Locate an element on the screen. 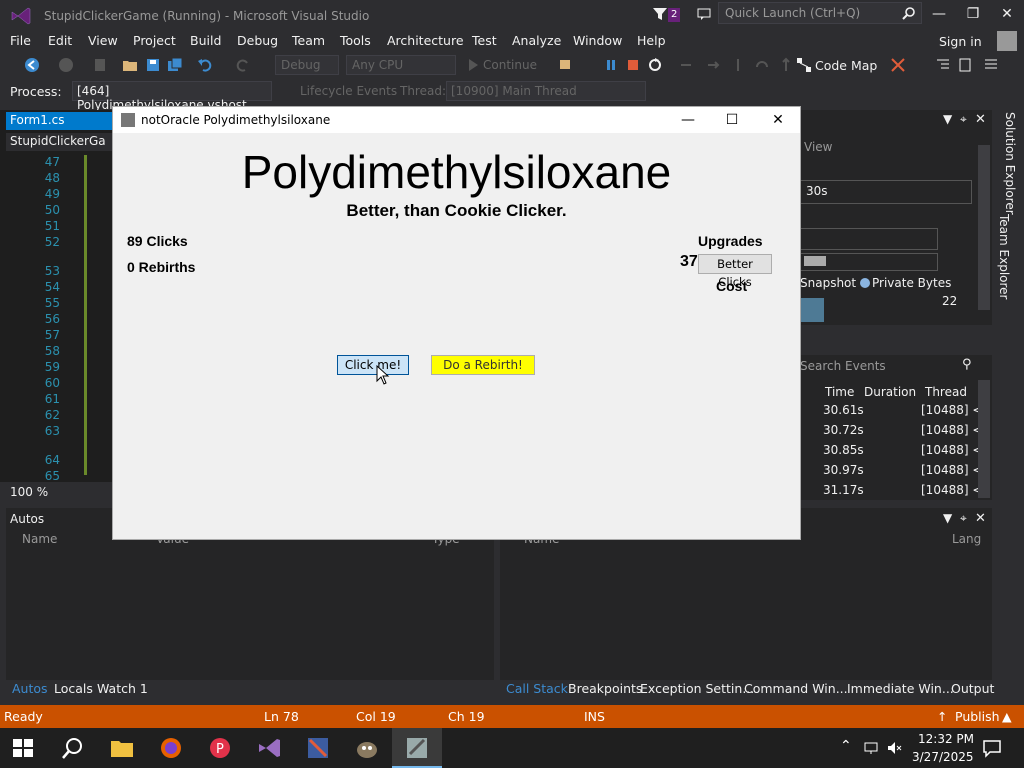 The width and height of the screenshot is (1024, 768). forward-icon is located at coordinates (66, 65).